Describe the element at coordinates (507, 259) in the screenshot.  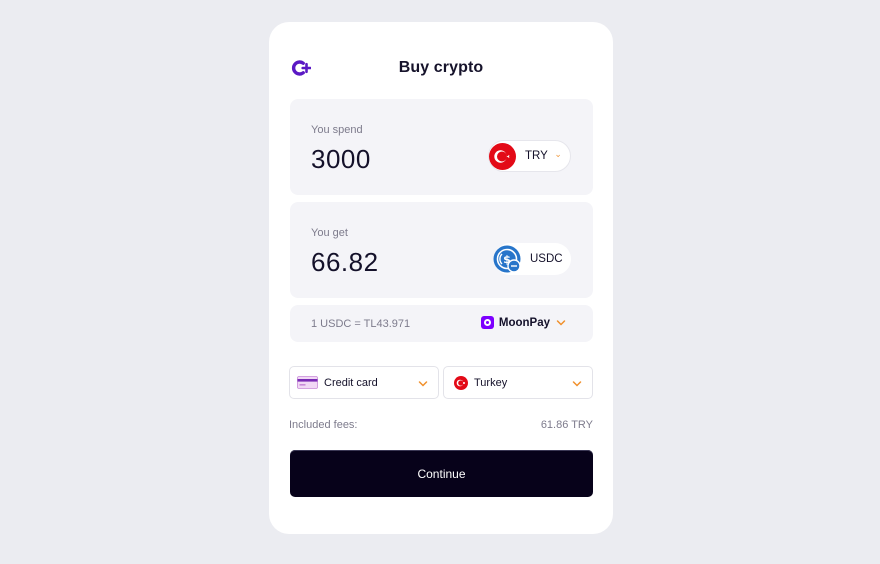
I see `usdc-icon: $` at that location.